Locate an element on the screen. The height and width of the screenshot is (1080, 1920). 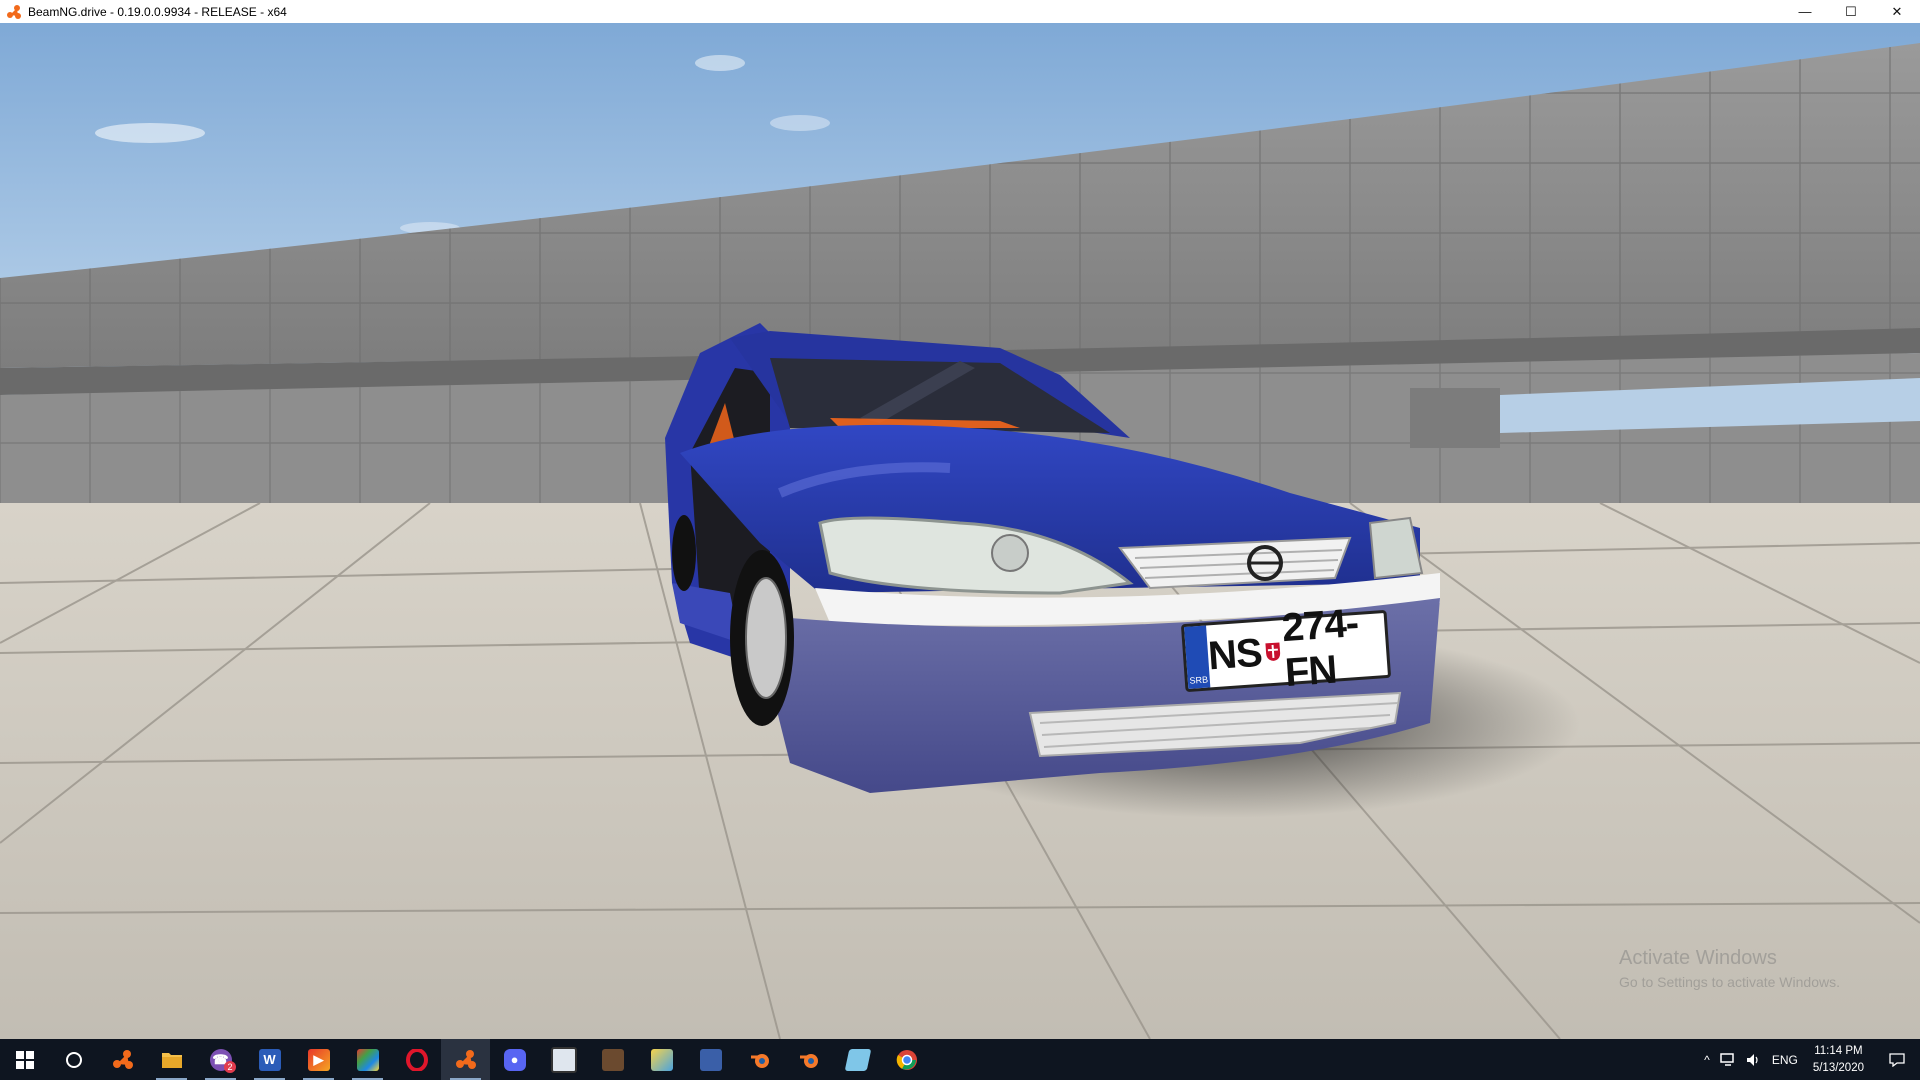
app-discord: ● is located at coordinates (514, 1059).